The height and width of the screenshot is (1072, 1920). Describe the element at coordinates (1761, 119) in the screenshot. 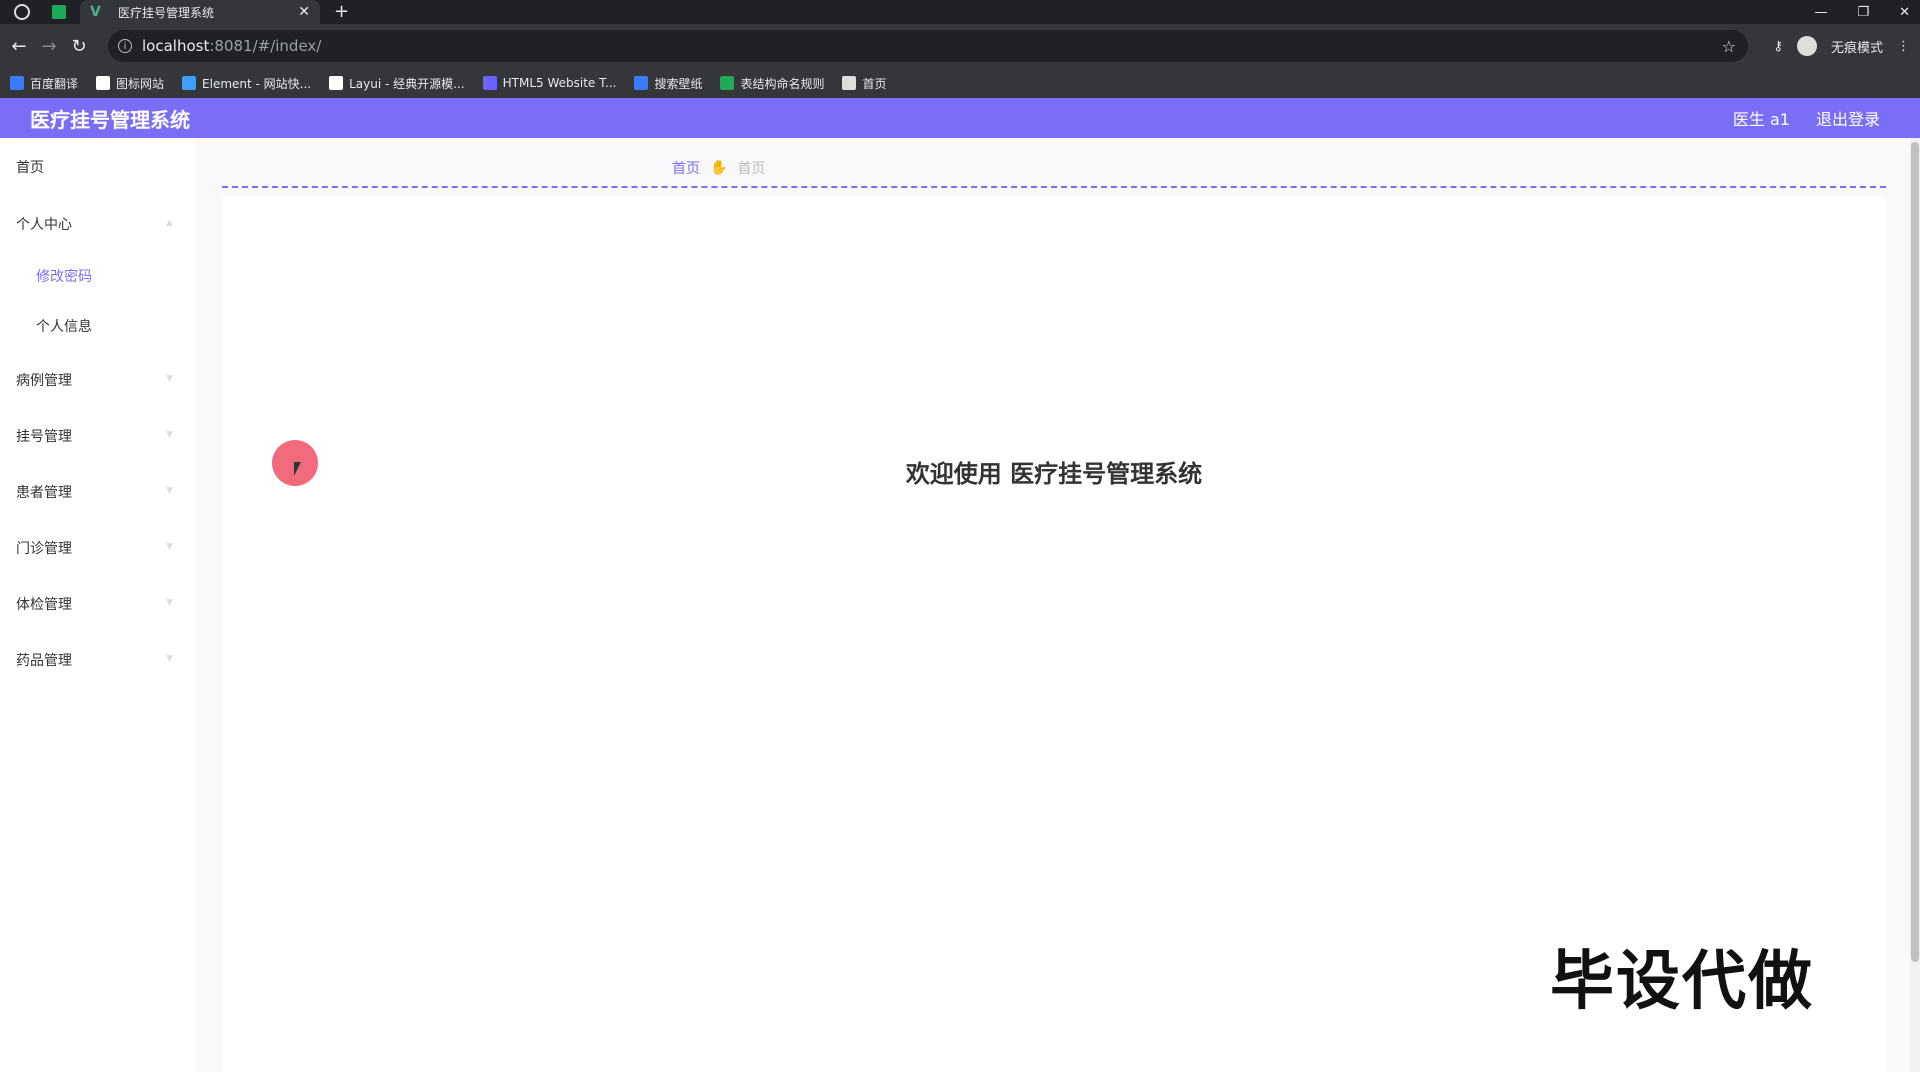

I see `current-user: 医生 a1` at that location.